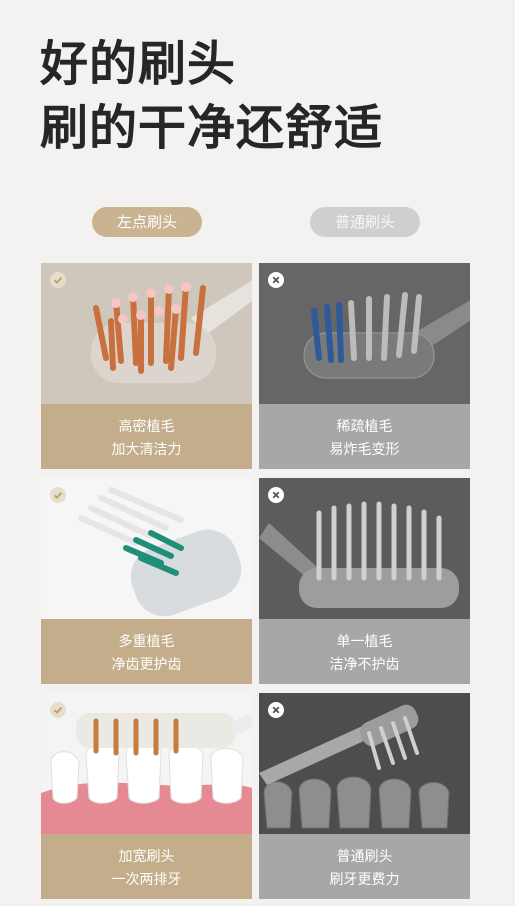 This screenshot has width=515, height=906. What do you see at coordinates (146, 642) in the screenshot?
I see `caption-line-1: 多重植毛` at bounding box center [146, 642].